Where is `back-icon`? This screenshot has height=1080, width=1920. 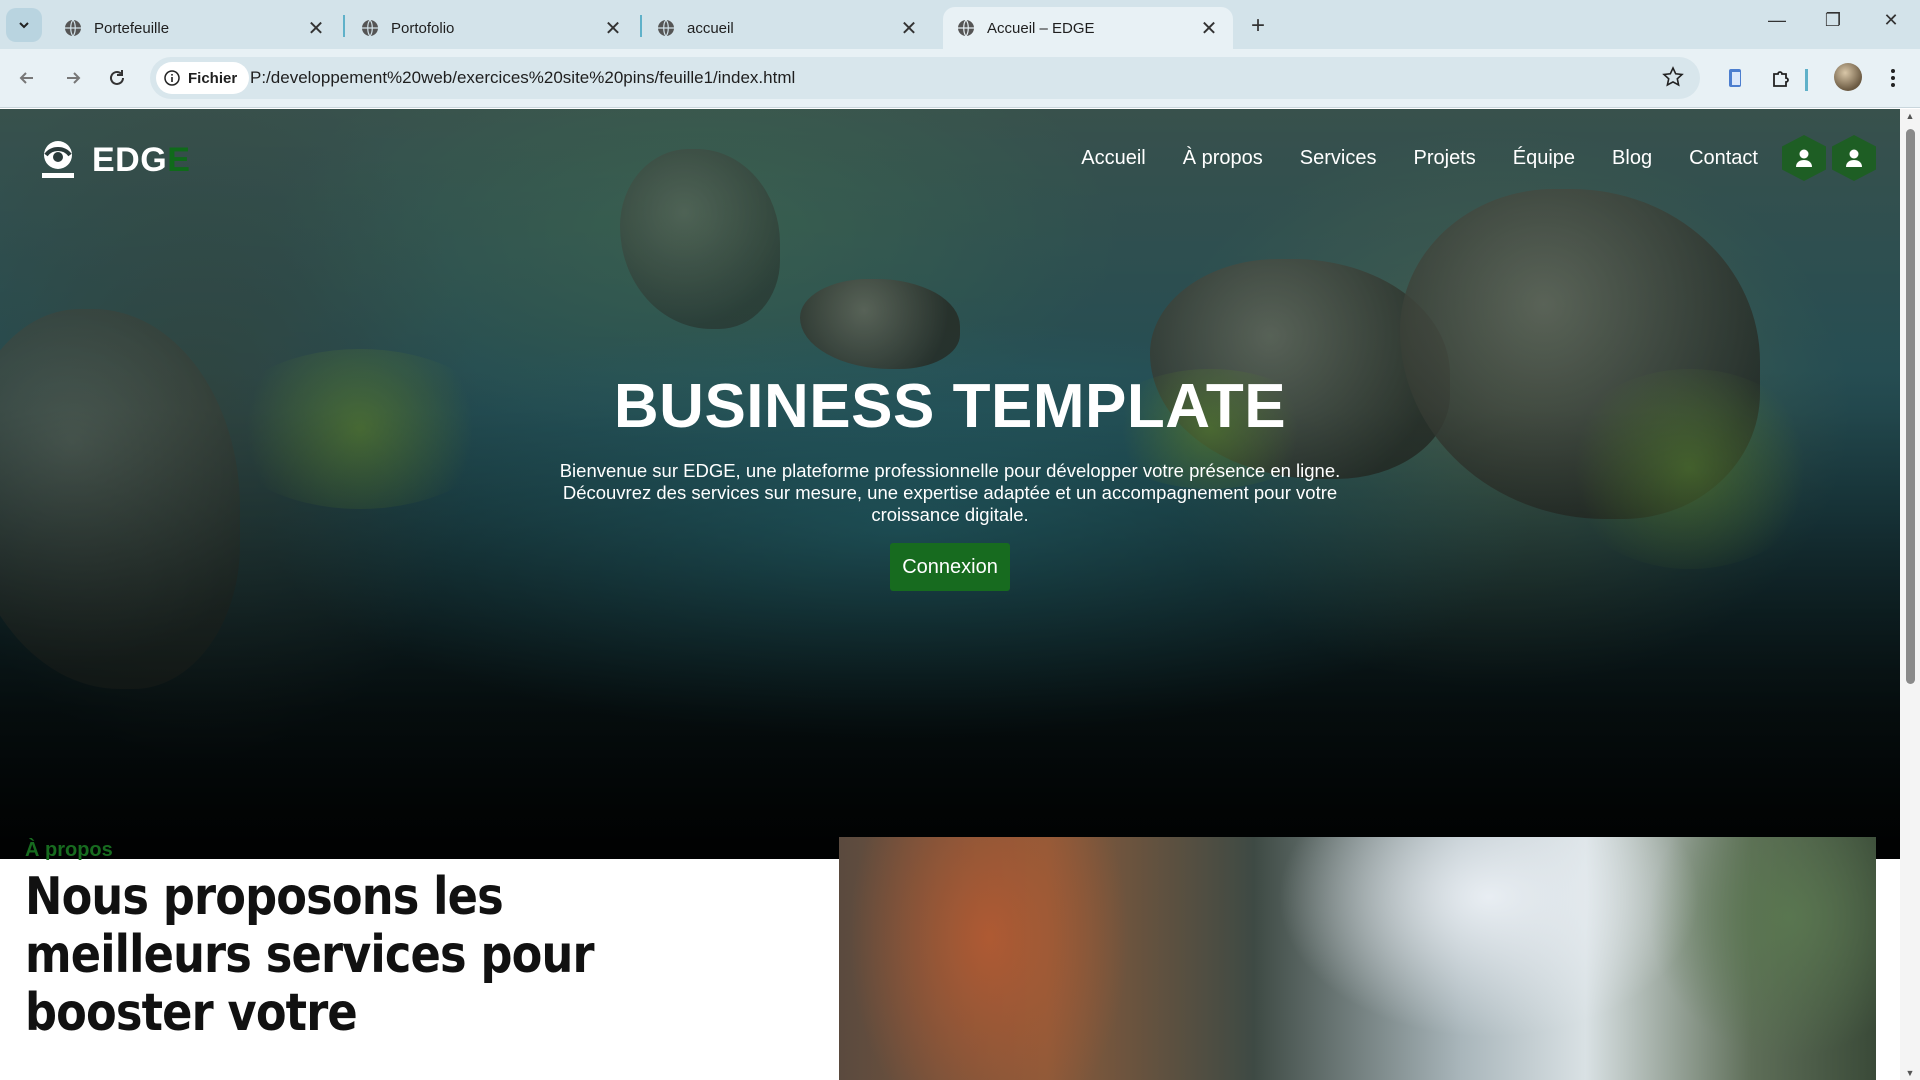
back-icon is located at coordinates (27, 78).